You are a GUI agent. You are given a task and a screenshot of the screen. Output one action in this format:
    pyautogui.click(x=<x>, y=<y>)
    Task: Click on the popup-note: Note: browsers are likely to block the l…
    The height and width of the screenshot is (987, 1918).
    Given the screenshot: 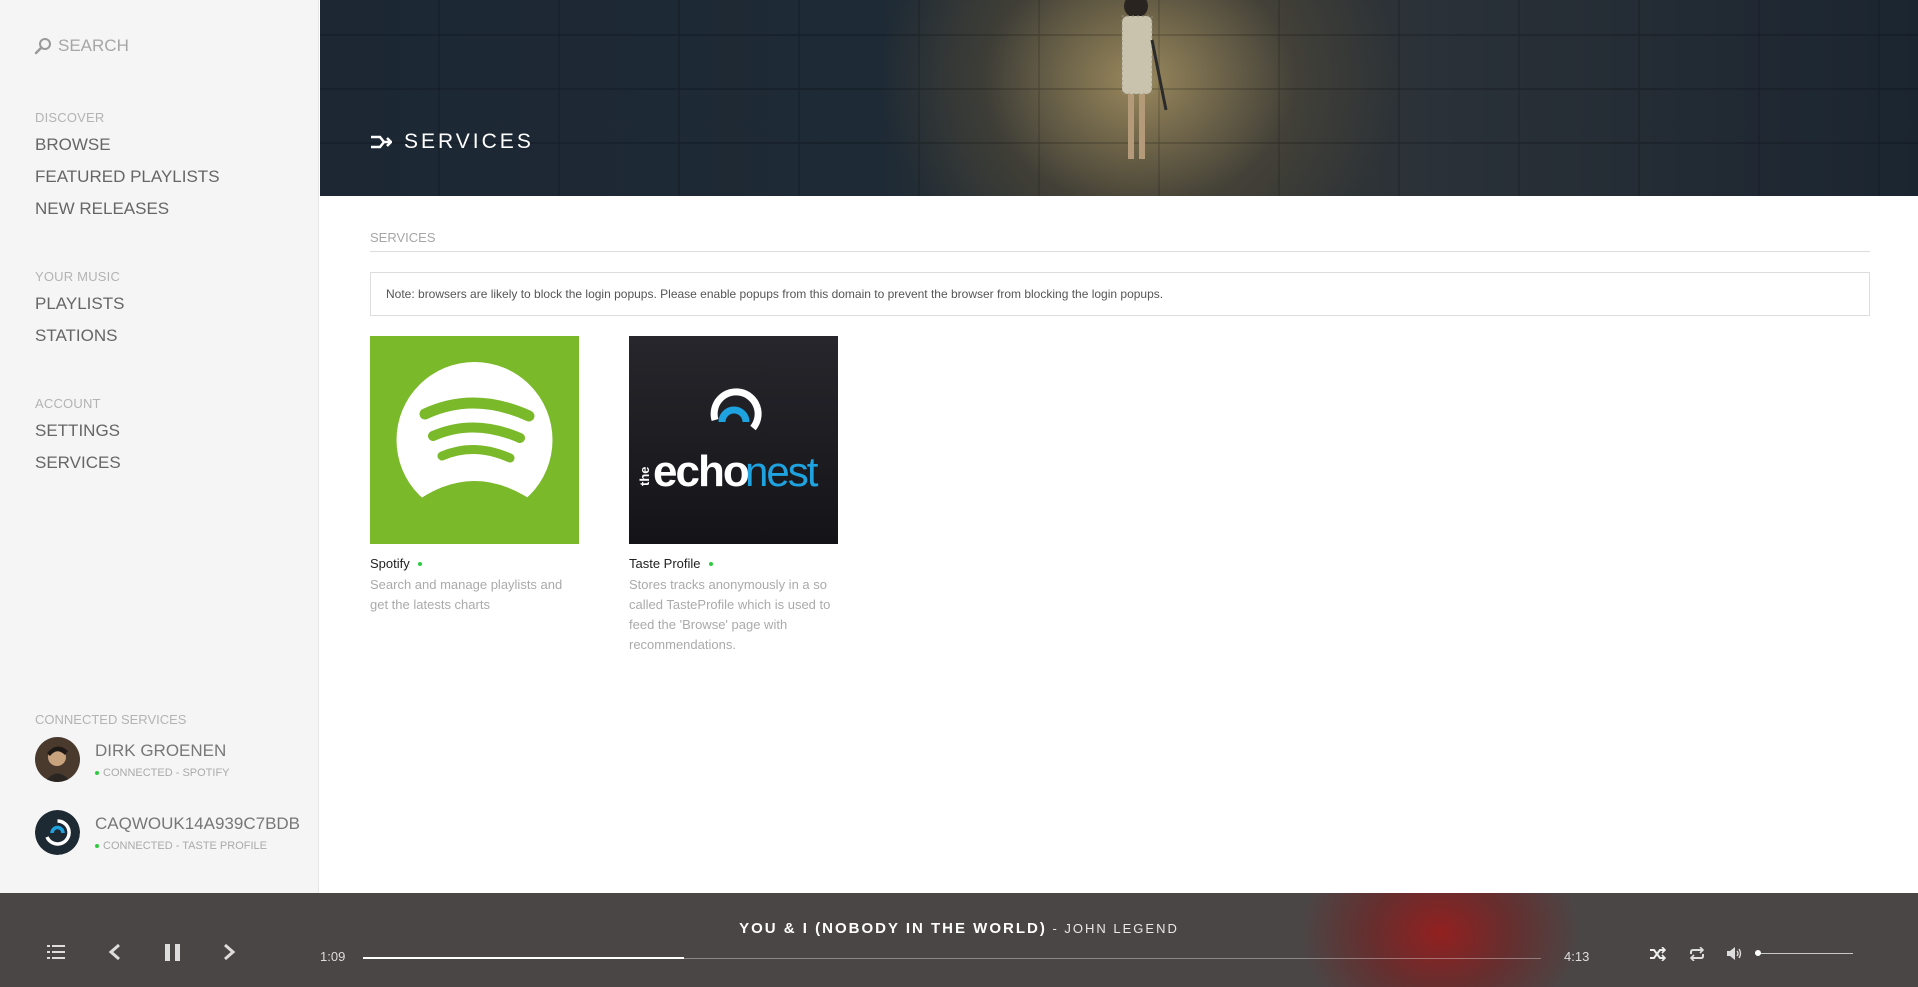 What is the action you would take?
    pyautogui.click(x=1120, y=294)
    